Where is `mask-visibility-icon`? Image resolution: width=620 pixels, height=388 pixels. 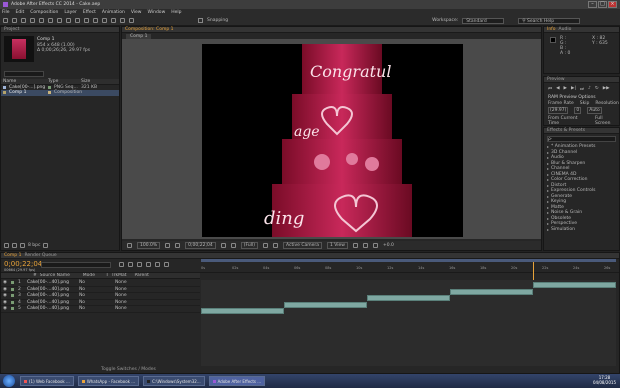
mask-visibility-icon is located at coordinates (178, 245).